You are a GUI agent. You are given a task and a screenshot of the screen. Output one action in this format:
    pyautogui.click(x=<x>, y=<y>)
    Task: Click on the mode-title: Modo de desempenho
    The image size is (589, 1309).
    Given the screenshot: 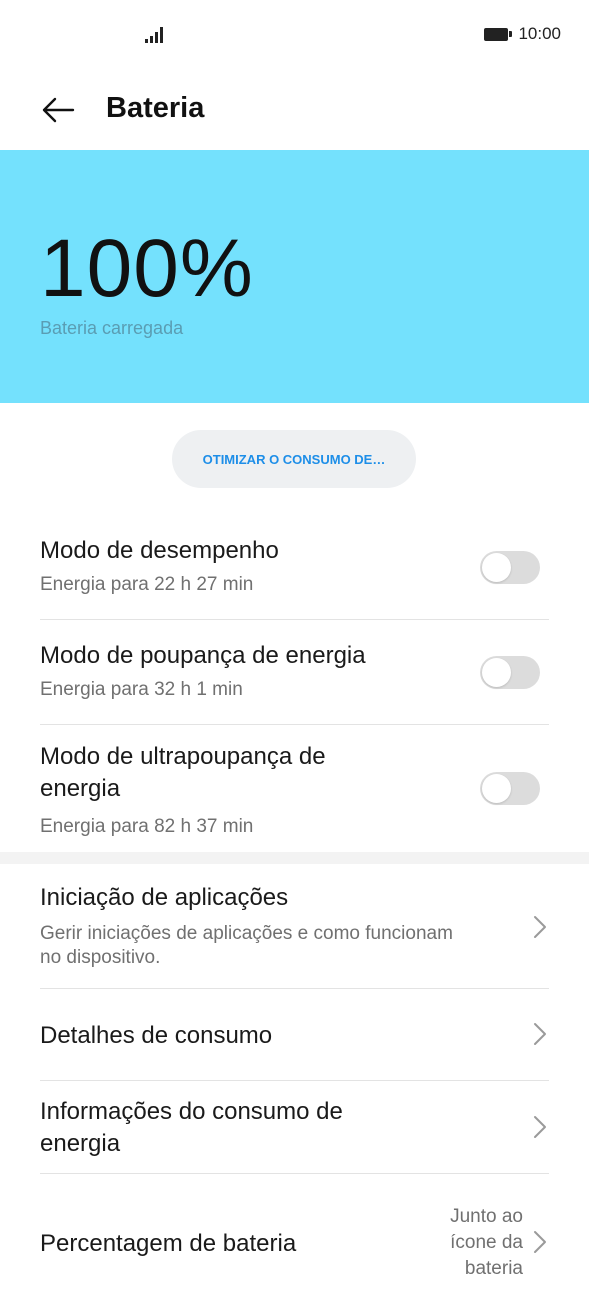 What is the action you would take?
    pyautogui.click(x=159, y=550)
    